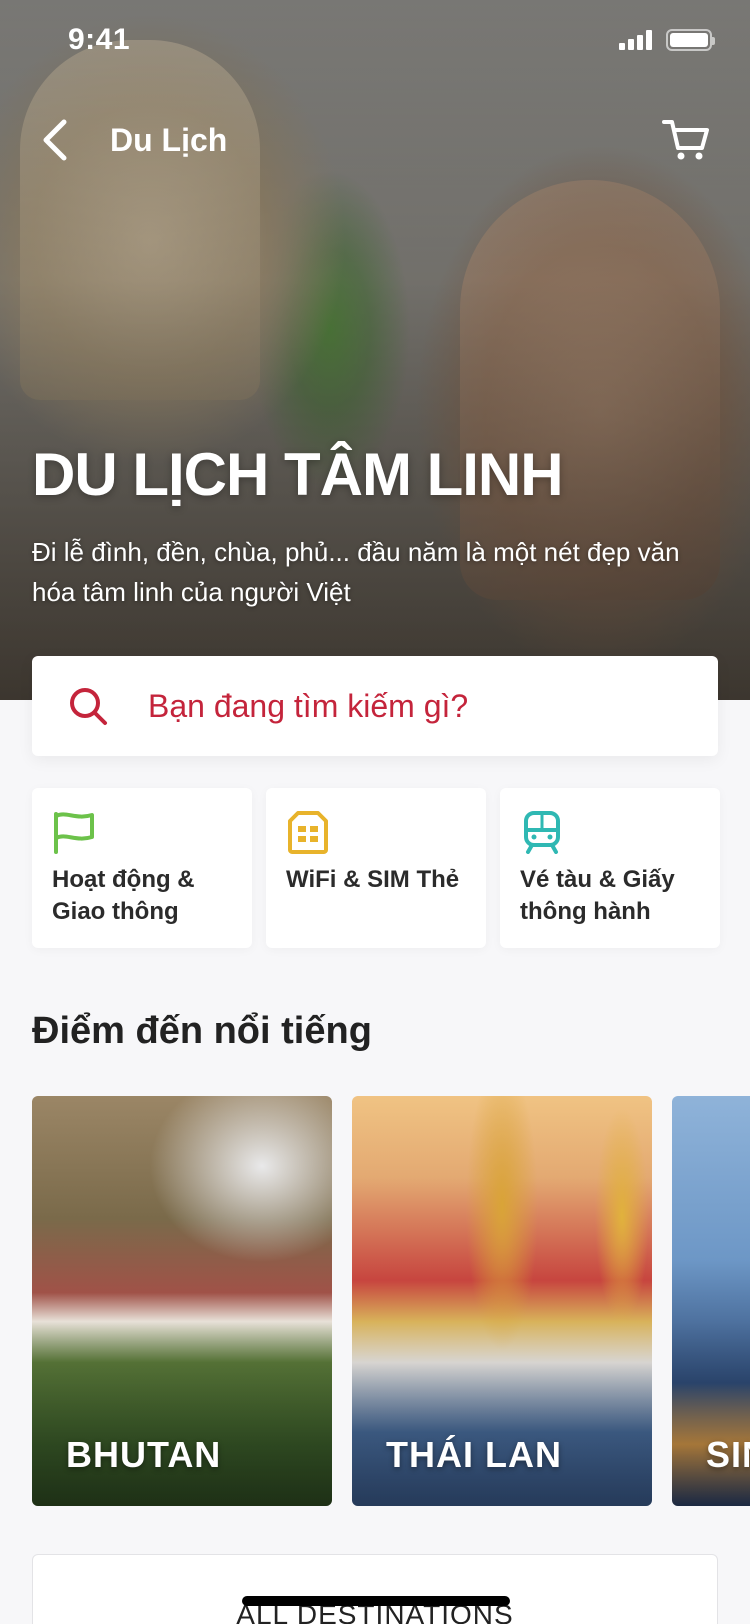 The height and width of the screenshot is (1624, 750). Describe the element at coordinates (99, 39) in the screenshot. I see `status-time: 9:41` at that location.